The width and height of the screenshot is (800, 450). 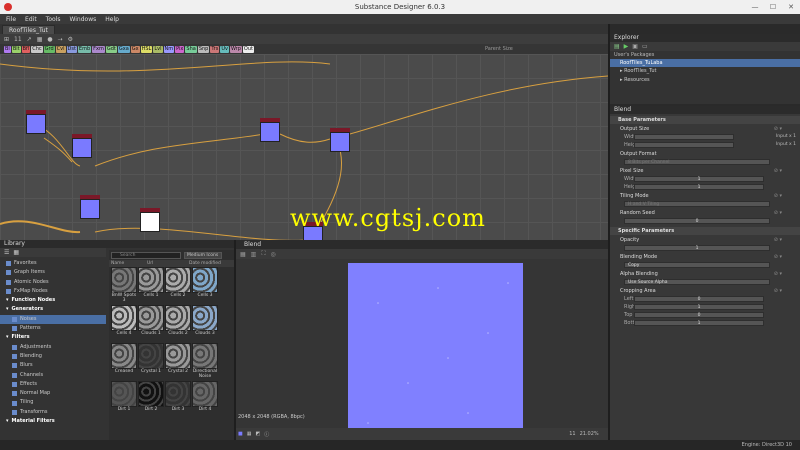 I want to click on blend-node, so click(x=340, y=140).